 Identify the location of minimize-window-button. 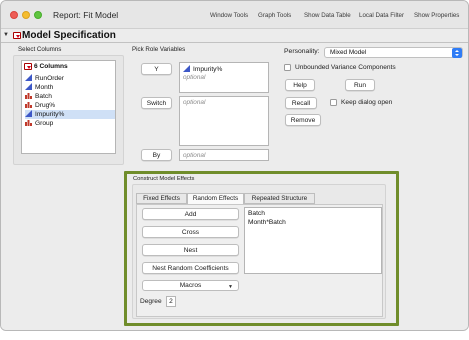
(26, 15).